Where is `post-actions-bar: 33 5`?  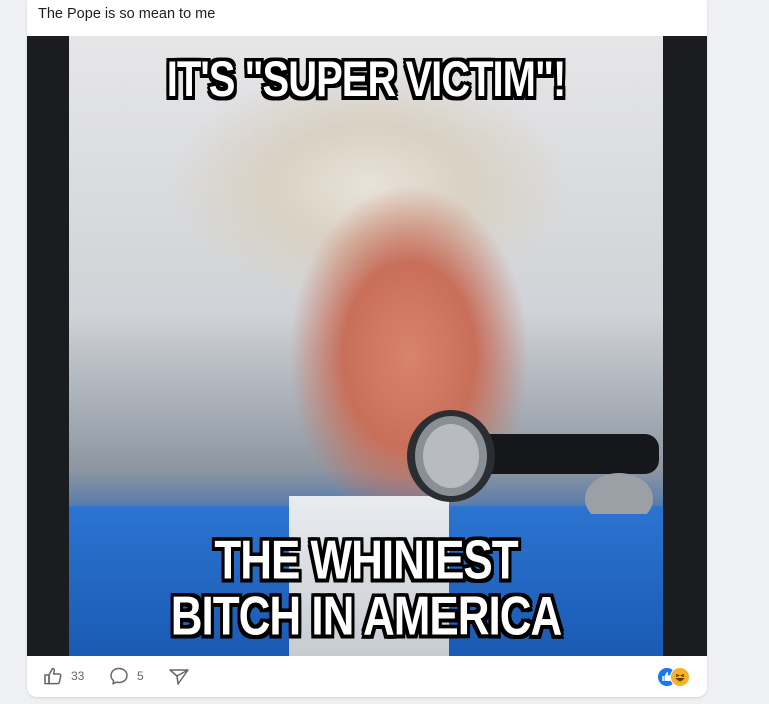
post-actions-bar: 33 5 is located at coordinates (367, 676).